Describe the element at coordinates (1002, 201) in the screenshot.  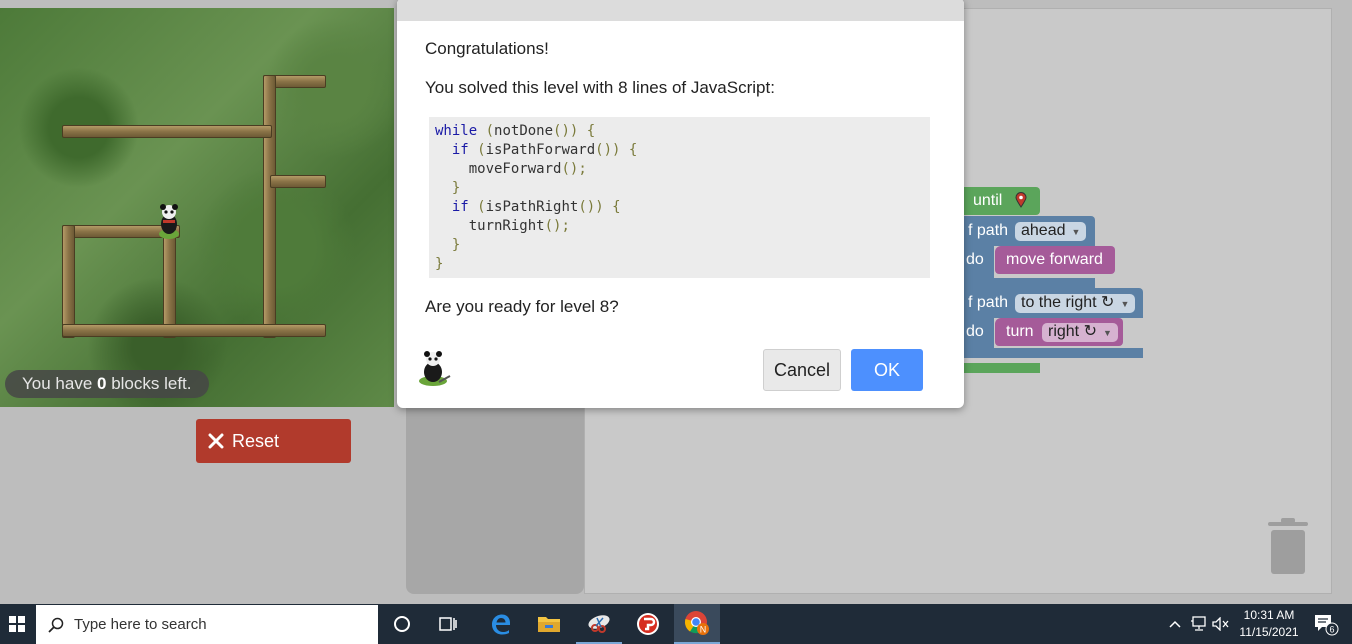
I see `repeat-until-block: until` at that location.